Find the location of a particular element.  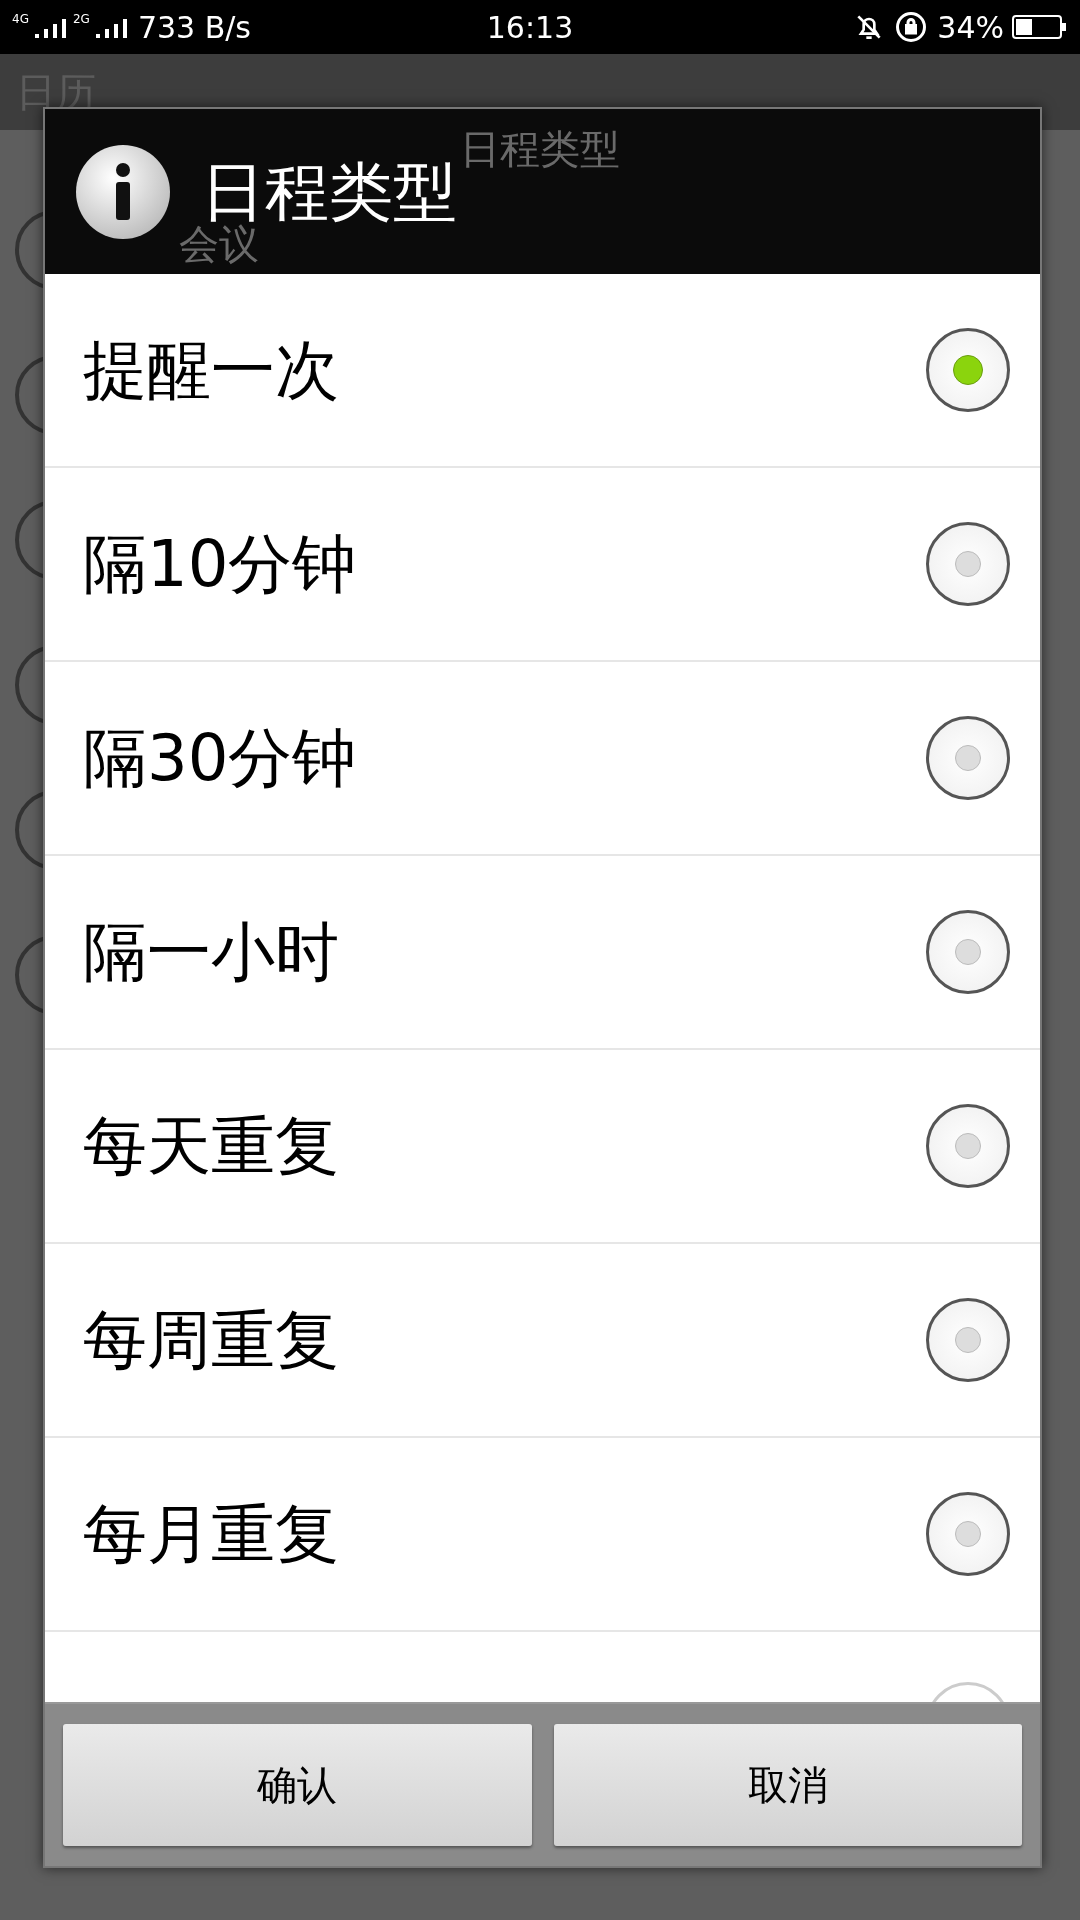

background-item-label: 会议 is located at coordinates (219, 245).